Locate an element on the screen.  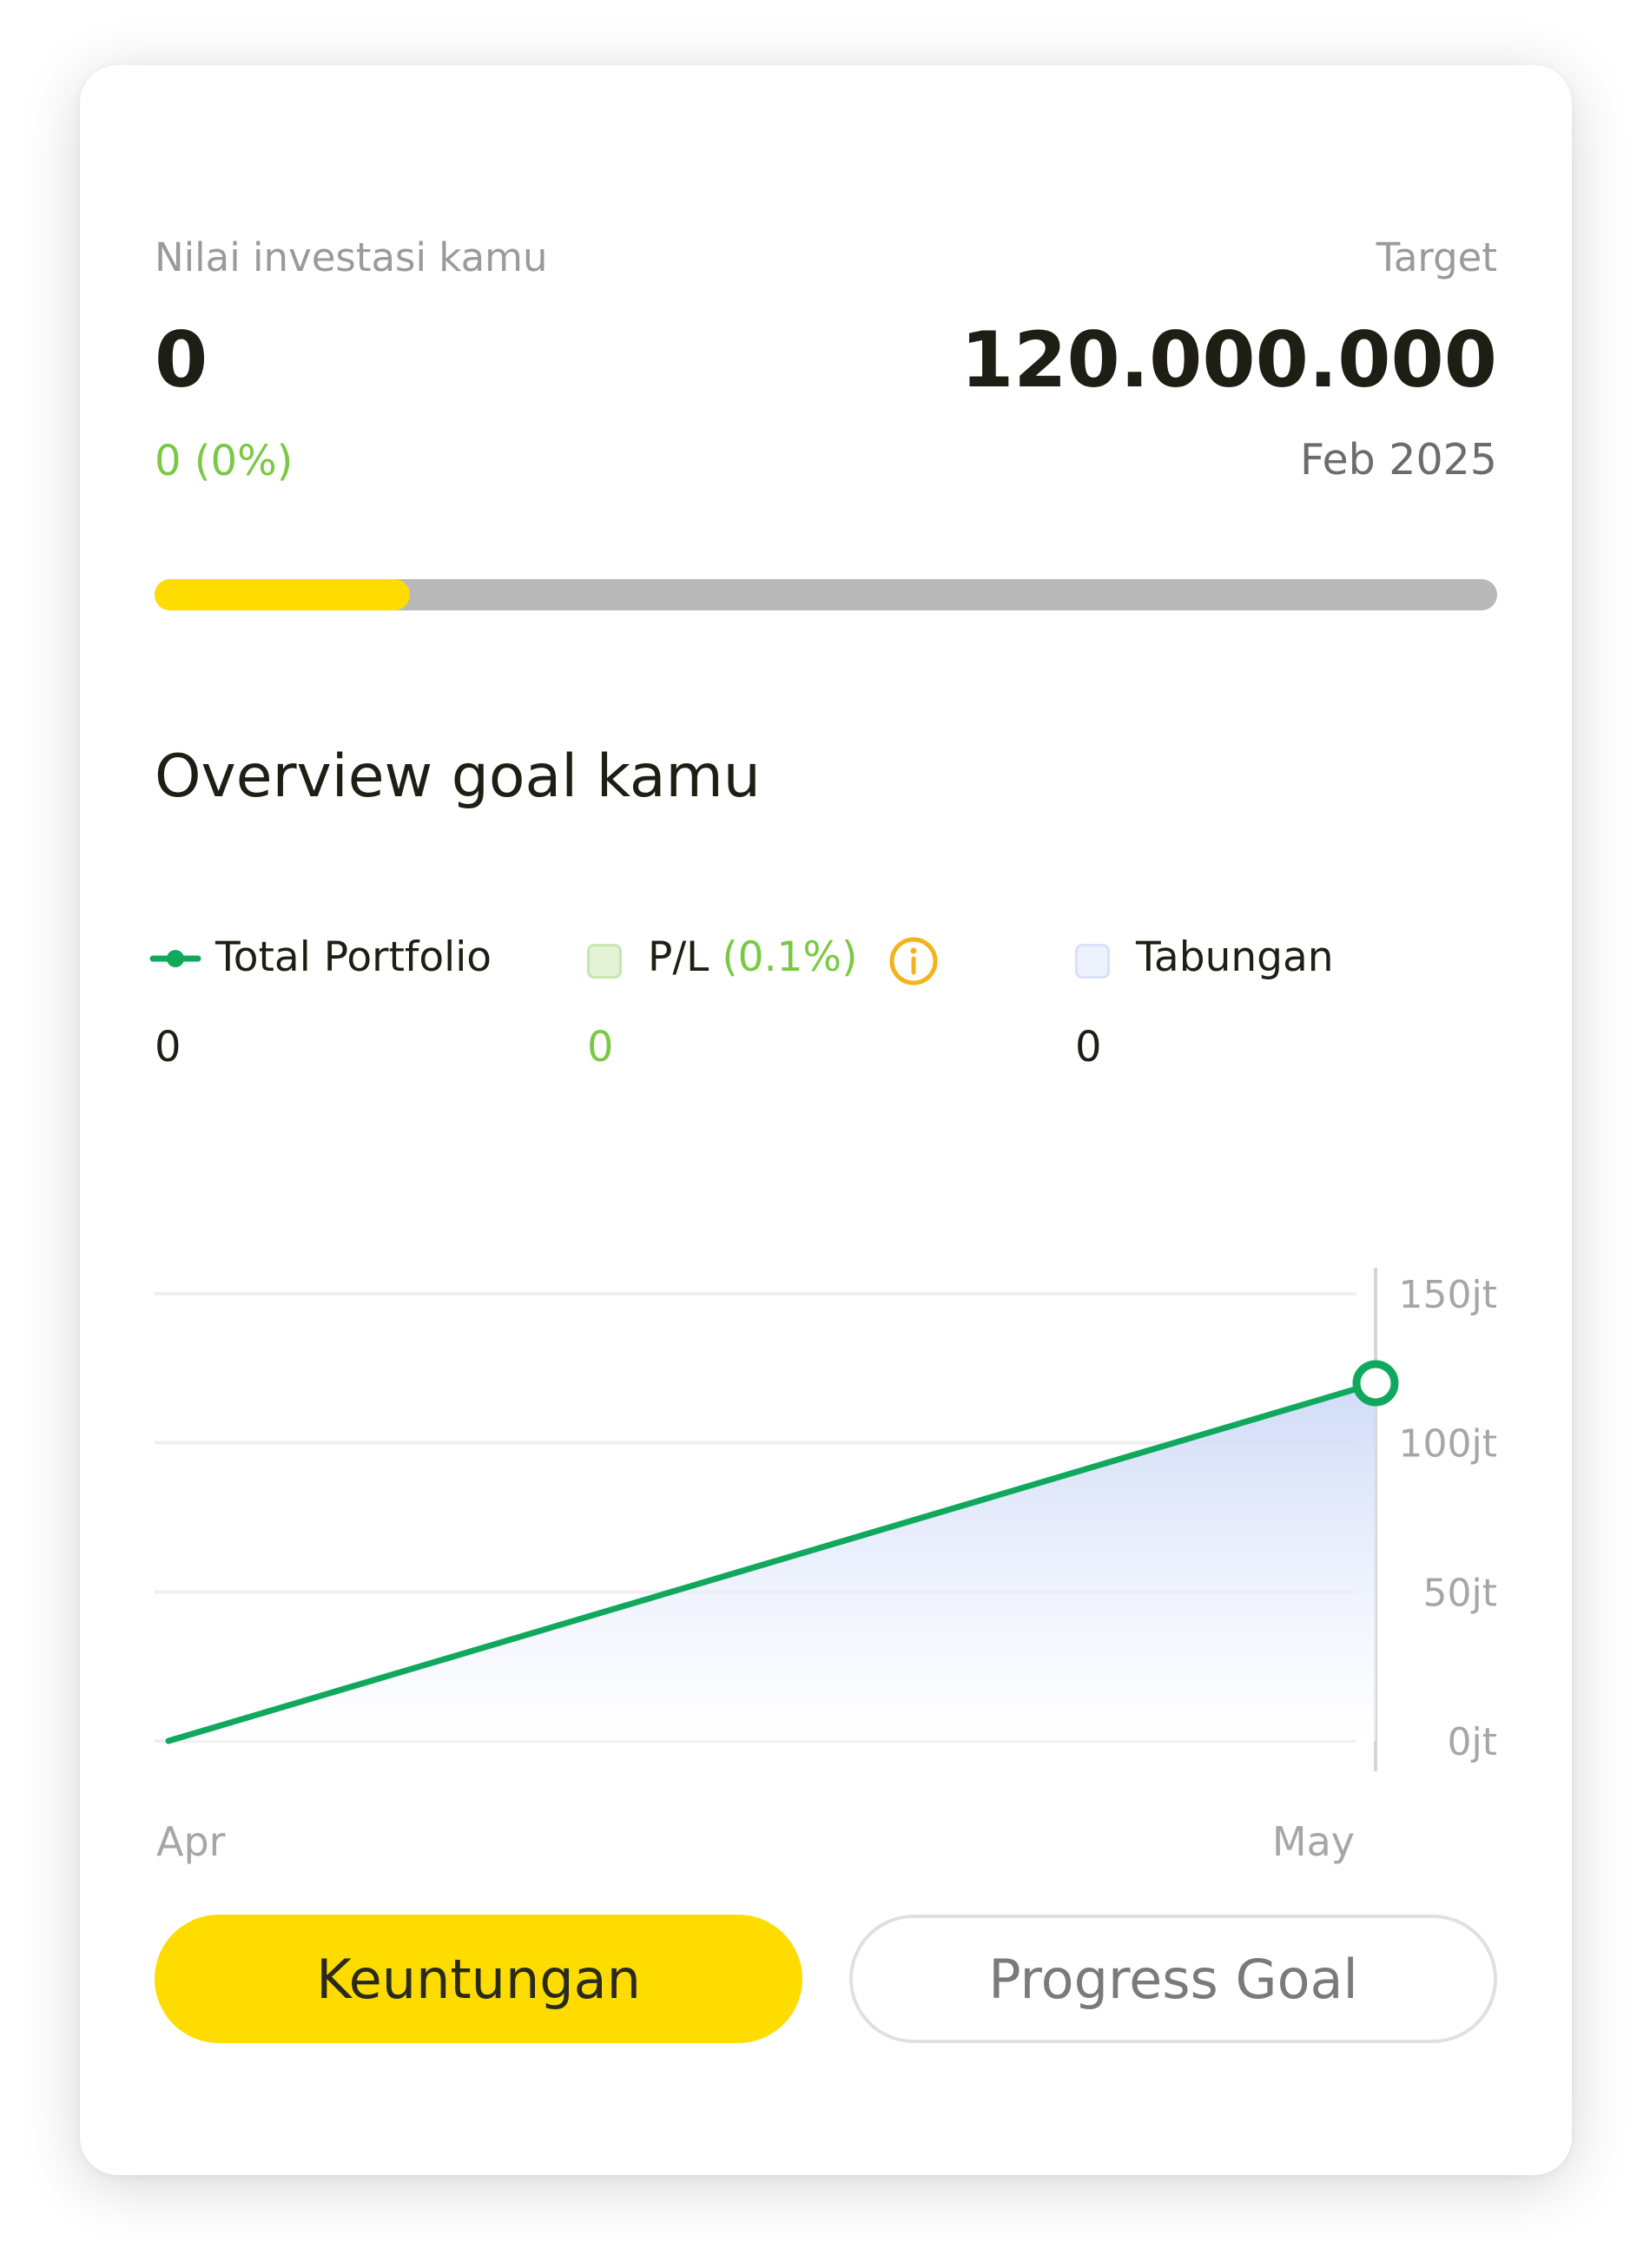
progress-goal-button: Progress Goal is located at coordinates (1173, 1979).